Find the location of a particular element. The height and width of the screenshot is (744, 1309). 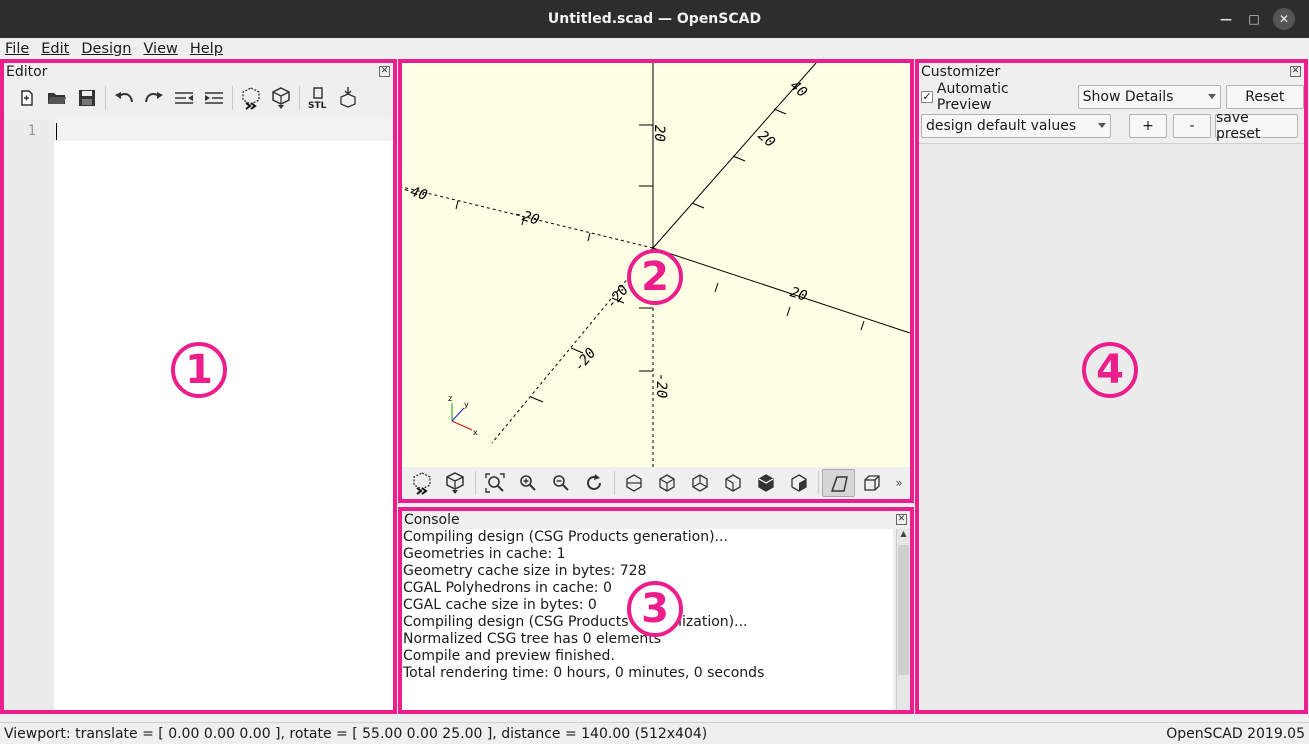

undo-icon is located at coordinates (124, 98).